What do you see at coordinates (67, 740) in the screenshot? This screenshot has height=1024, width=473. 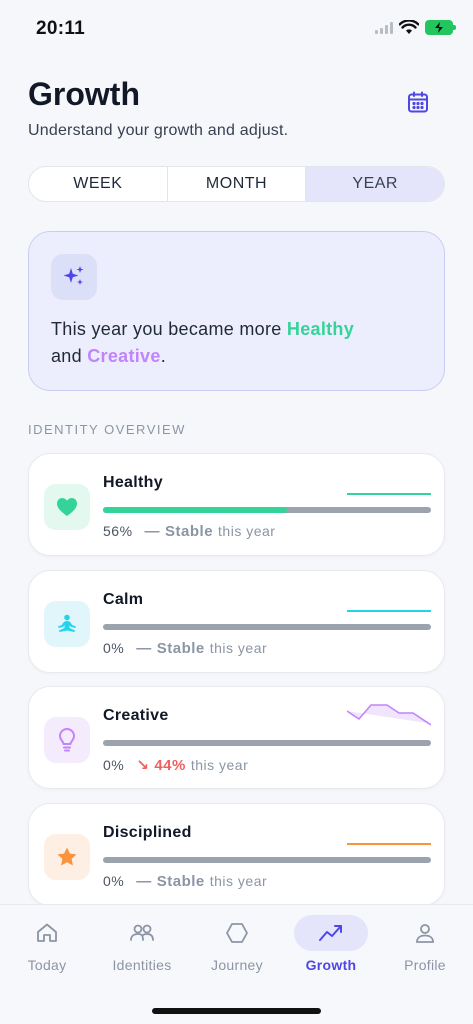 I see `lightbulb-icon` at bounding box center [67, 740].